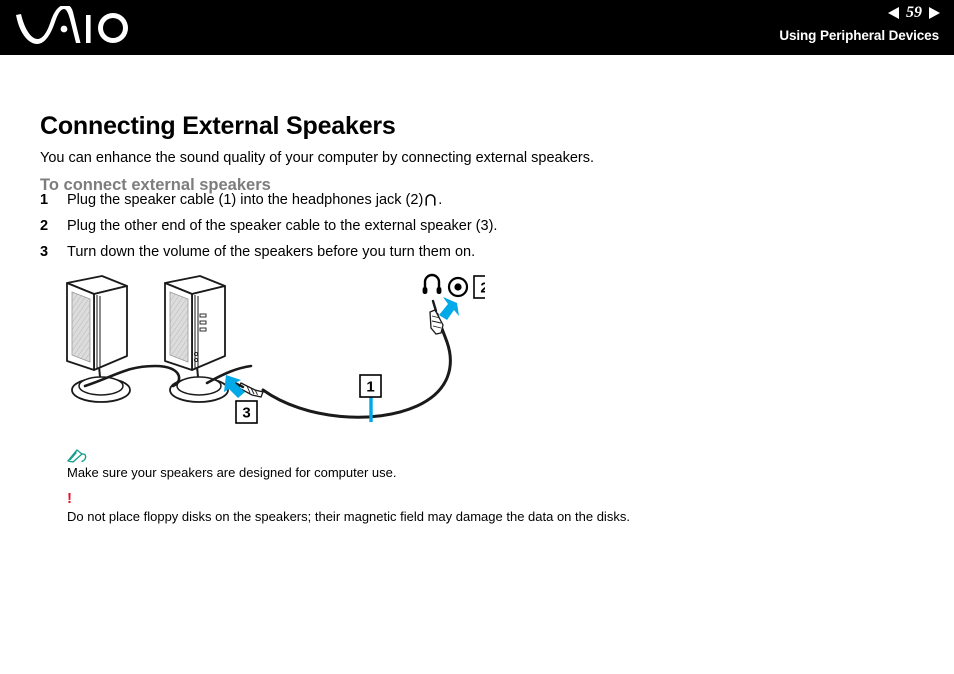 The height and width of the screenshot is (674, 954). What do you see at coordinates (934, 13) in the screenshot?
I see `triangle-right-icon` at bounding box center [934, 13].